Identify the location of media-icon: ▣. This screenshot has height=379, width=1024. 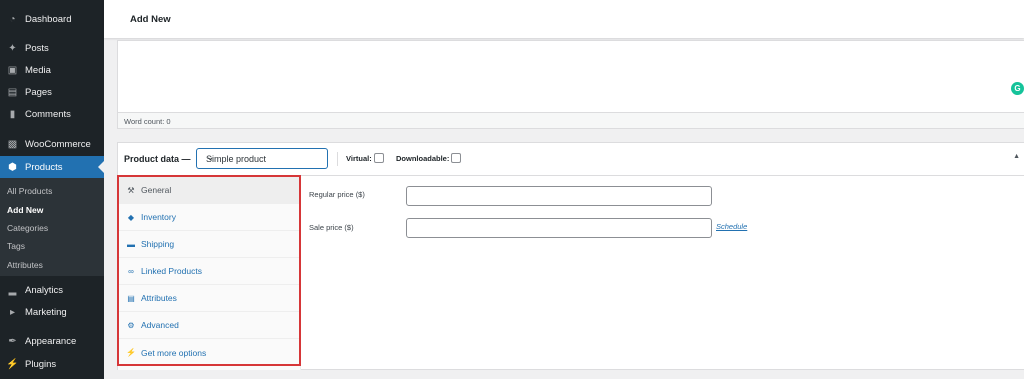
(12, 70).